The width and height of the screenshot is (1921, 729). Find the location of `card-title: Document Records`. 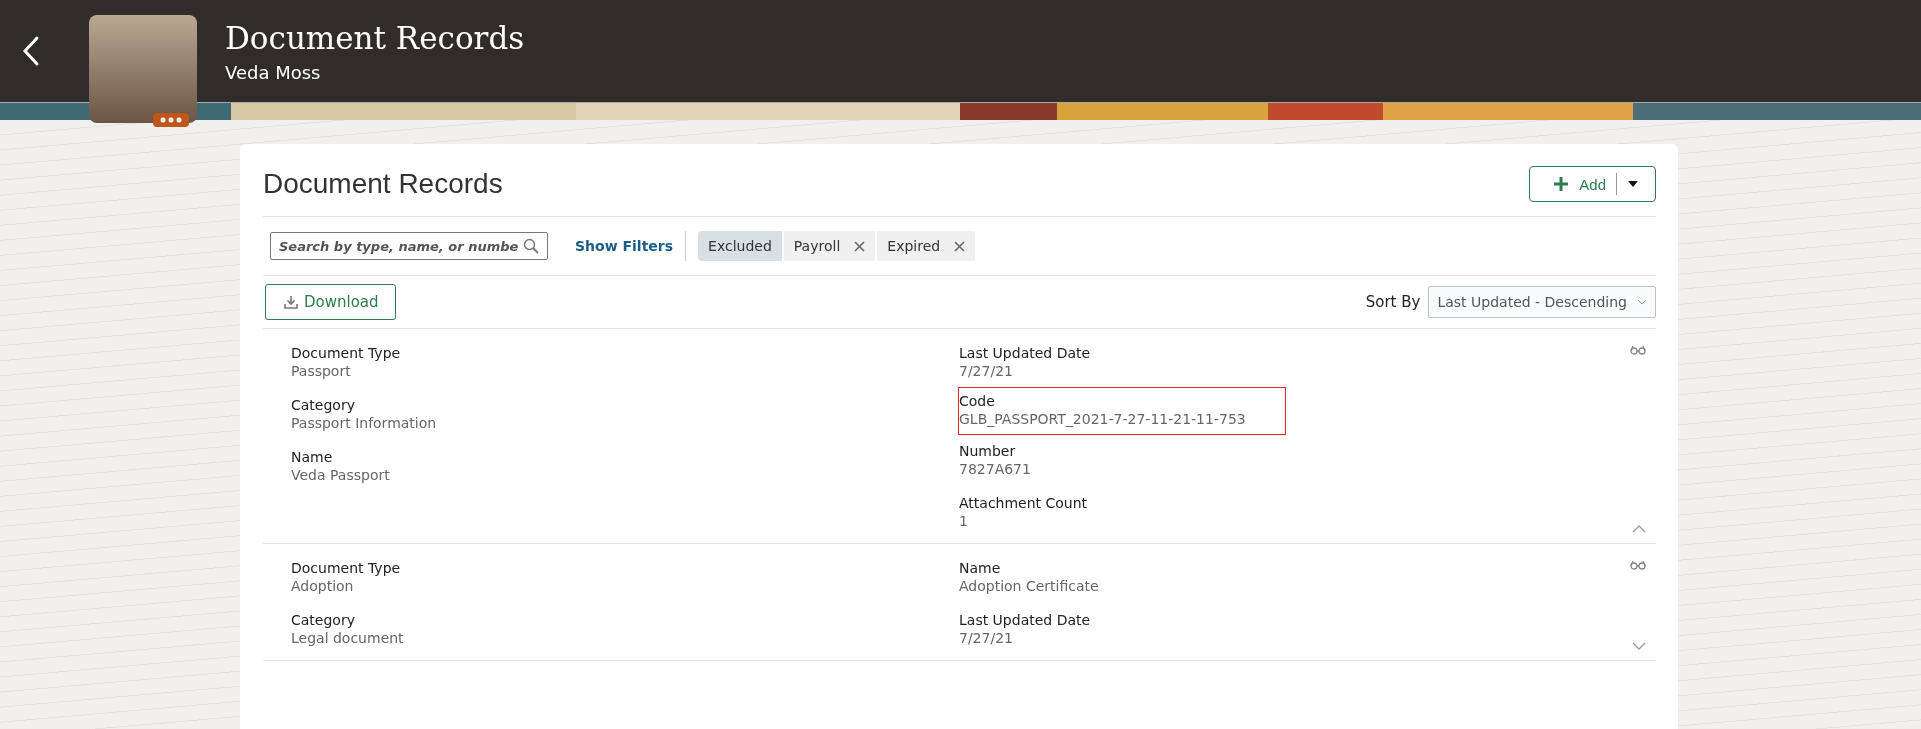

card-title: Document Records is located at coordinates (383, 183).